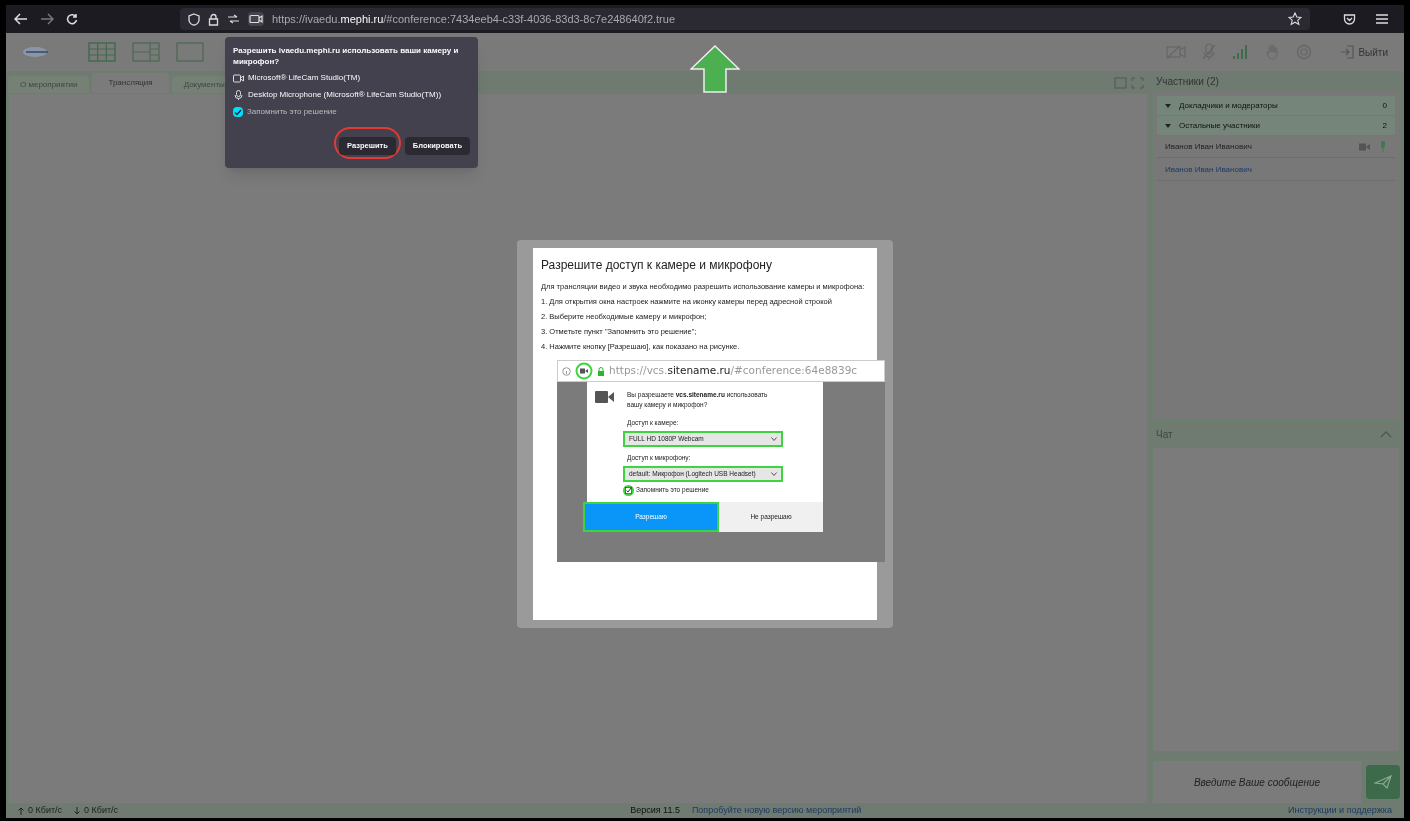 The width and height of the screenshot is (1410, 821). I want to click on window-icon, so click(1120, 83).